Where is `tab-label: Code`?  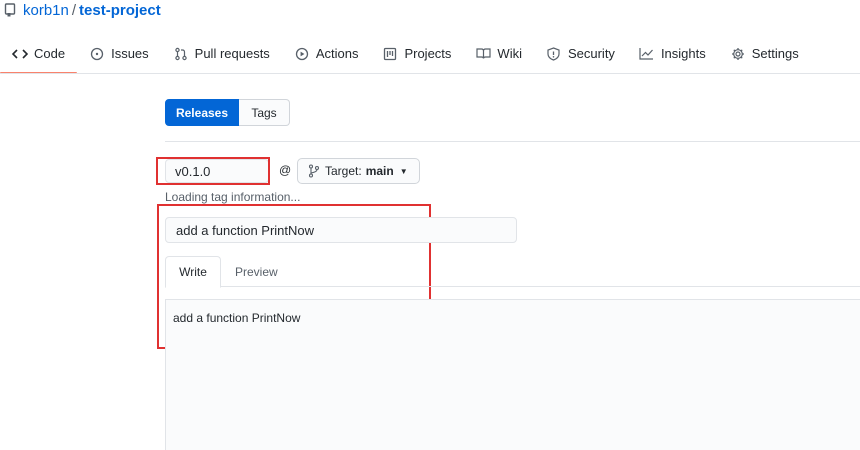 tab-label: Code is located at coordinates (50, 53).